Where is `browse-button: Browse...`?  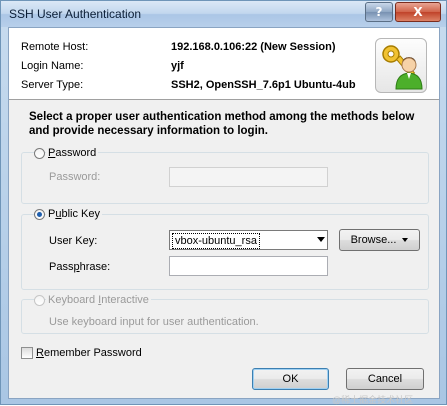
browse-button: Browse... is located at coordinates (379, 240).